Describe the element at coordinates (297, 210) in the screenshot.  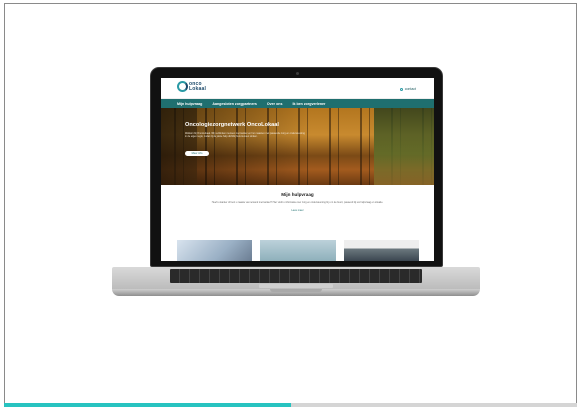
I see `section-link: Lees meer` at that location.